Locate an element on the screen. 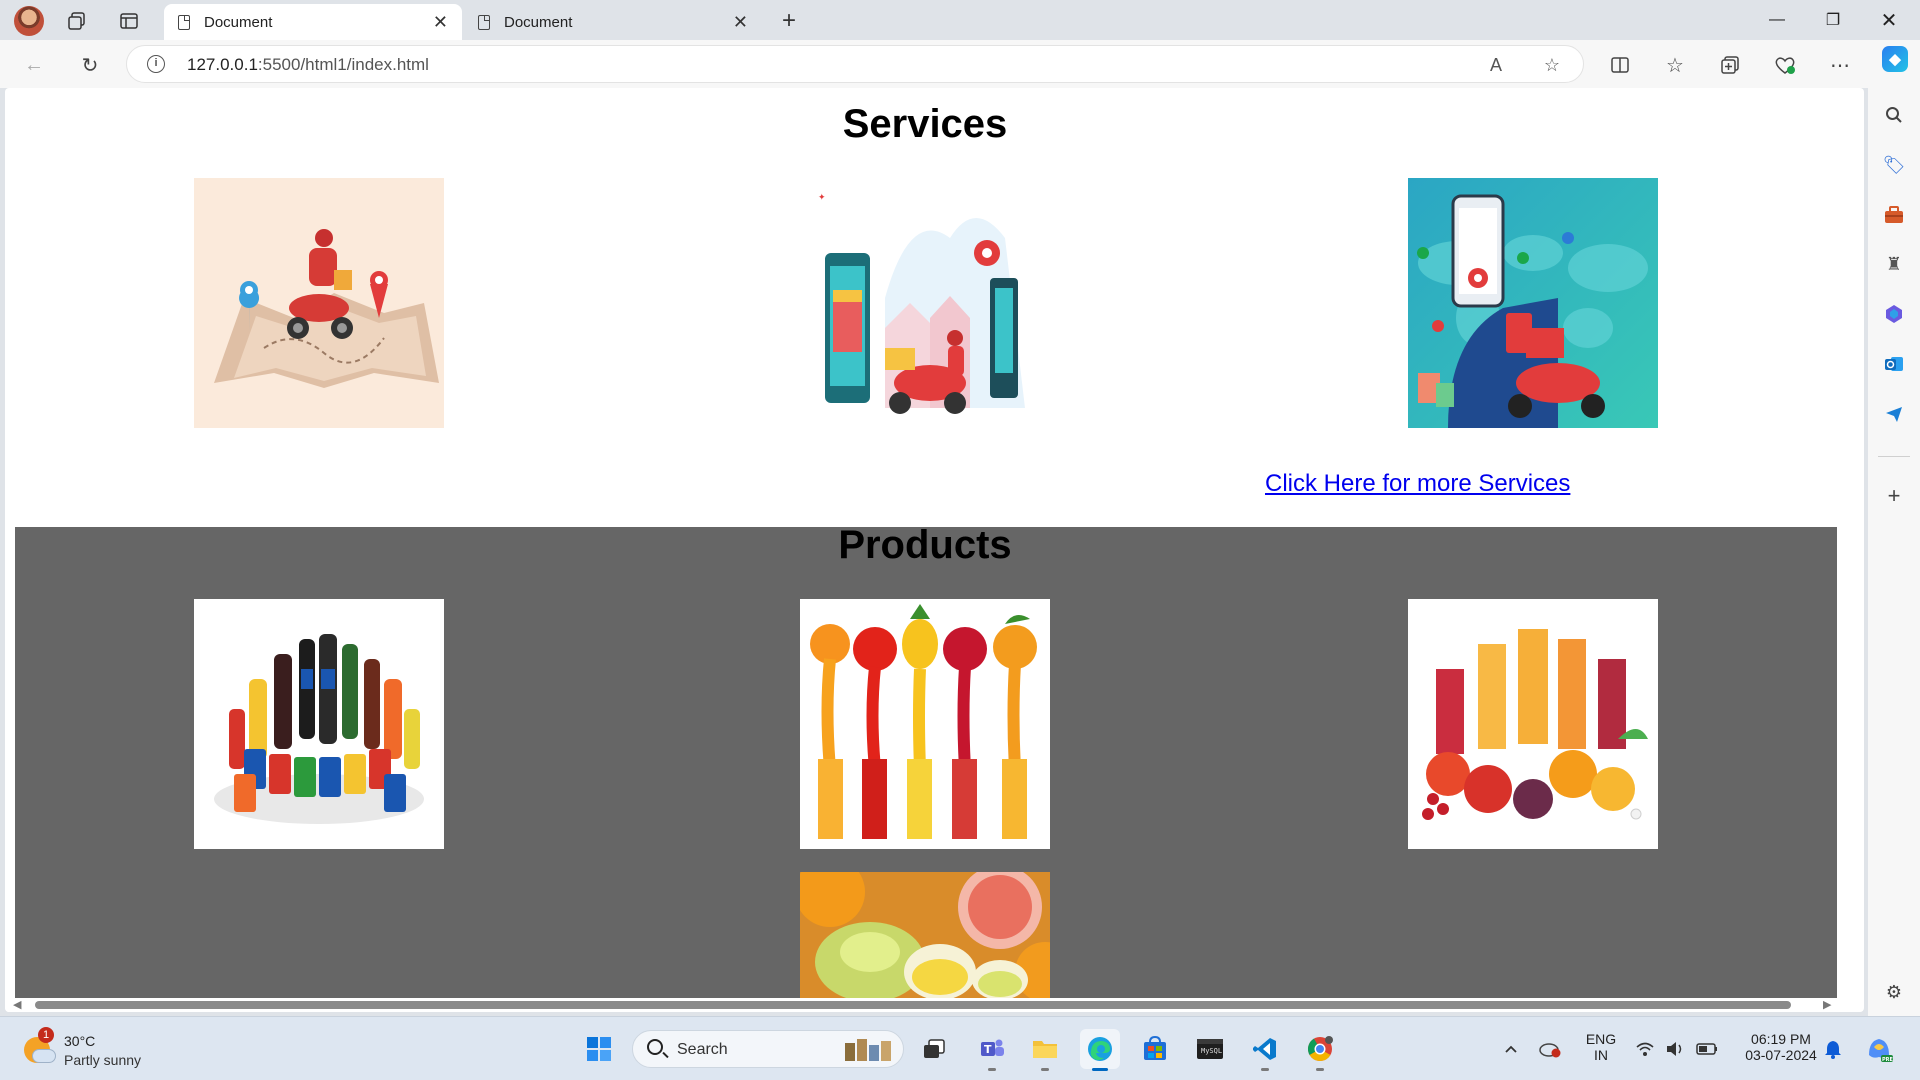  profile-avatar is located at coordinates (29, 21).